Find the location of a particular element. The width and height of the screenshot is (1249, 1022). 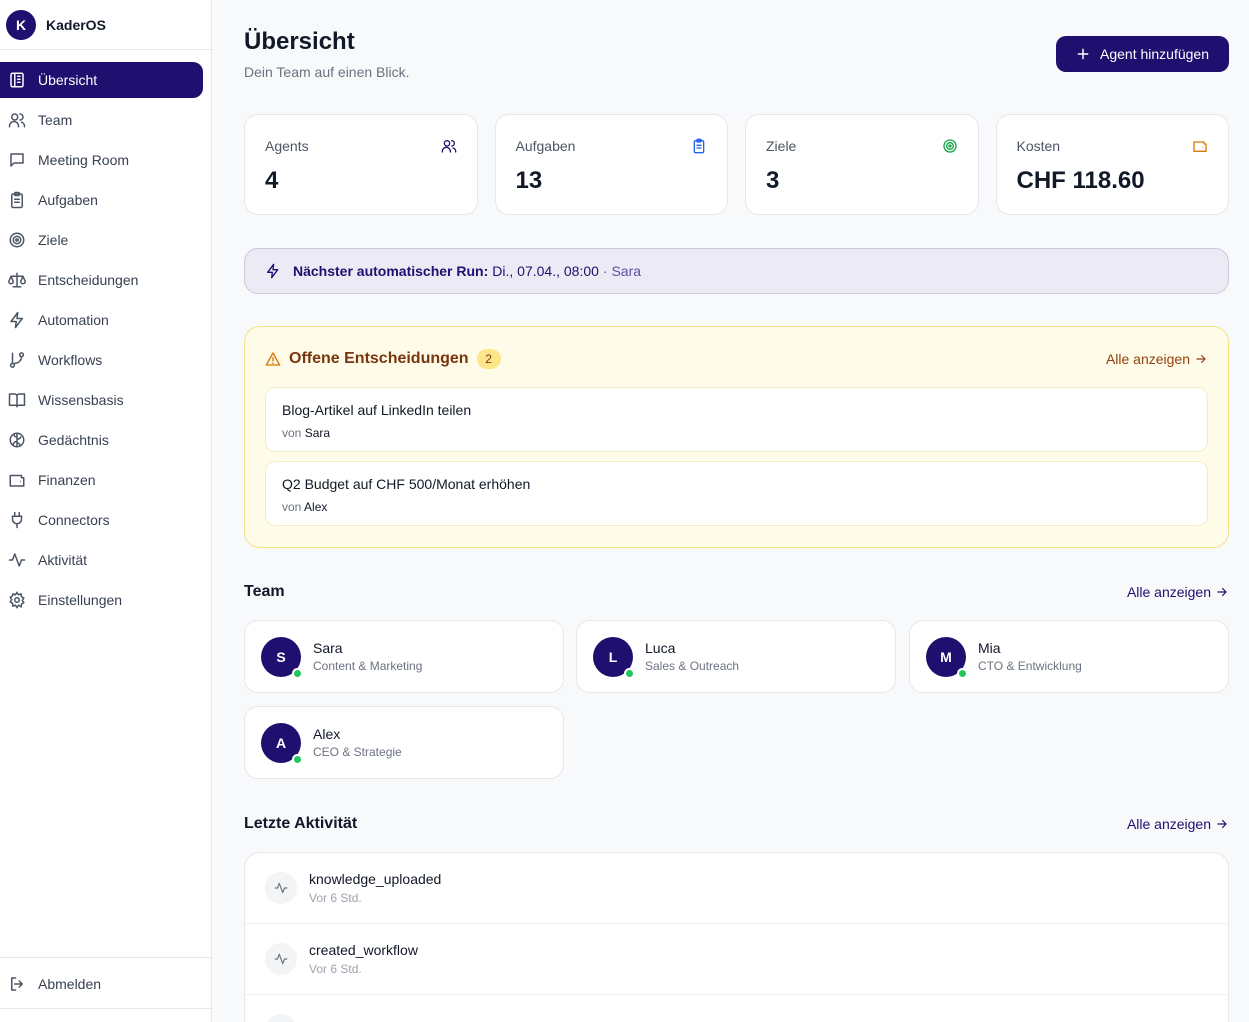

decision-author: von Sara is located at coordinates (736, 433).